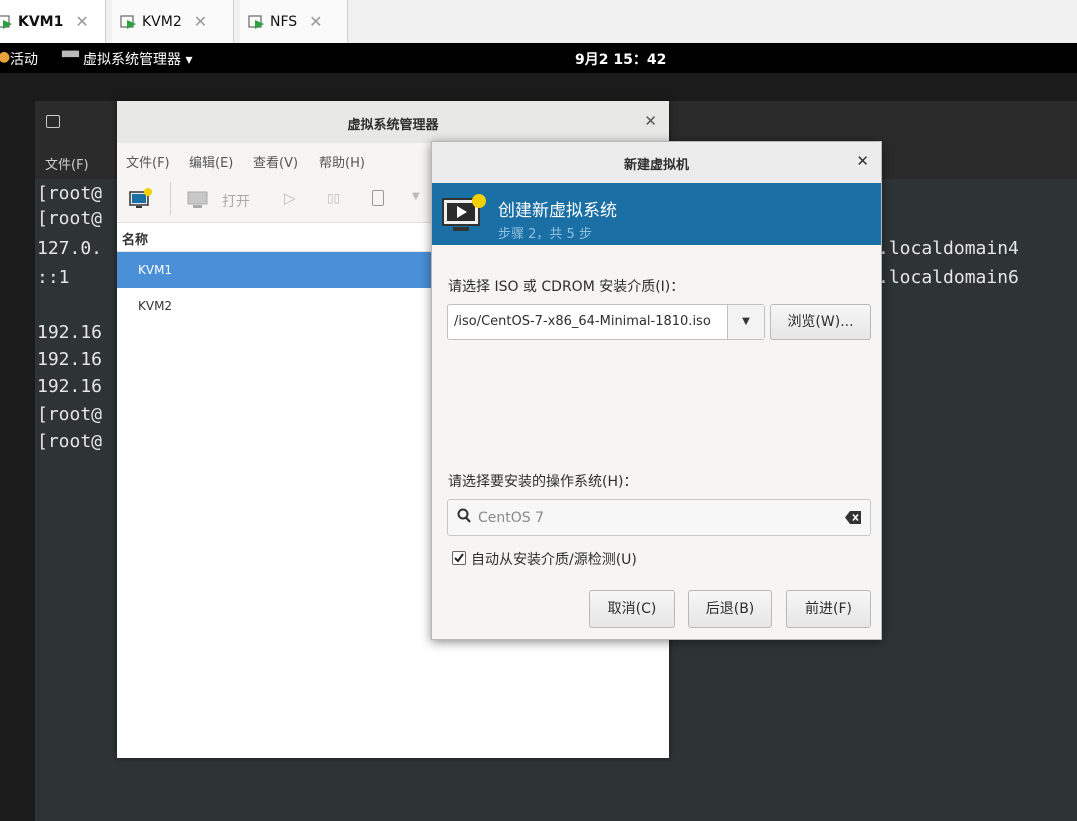 This screenshot has height=821, width=1077. Describe the element at coordinates (198, 202) in the screenshot. I see `monitor-icon` at that location.